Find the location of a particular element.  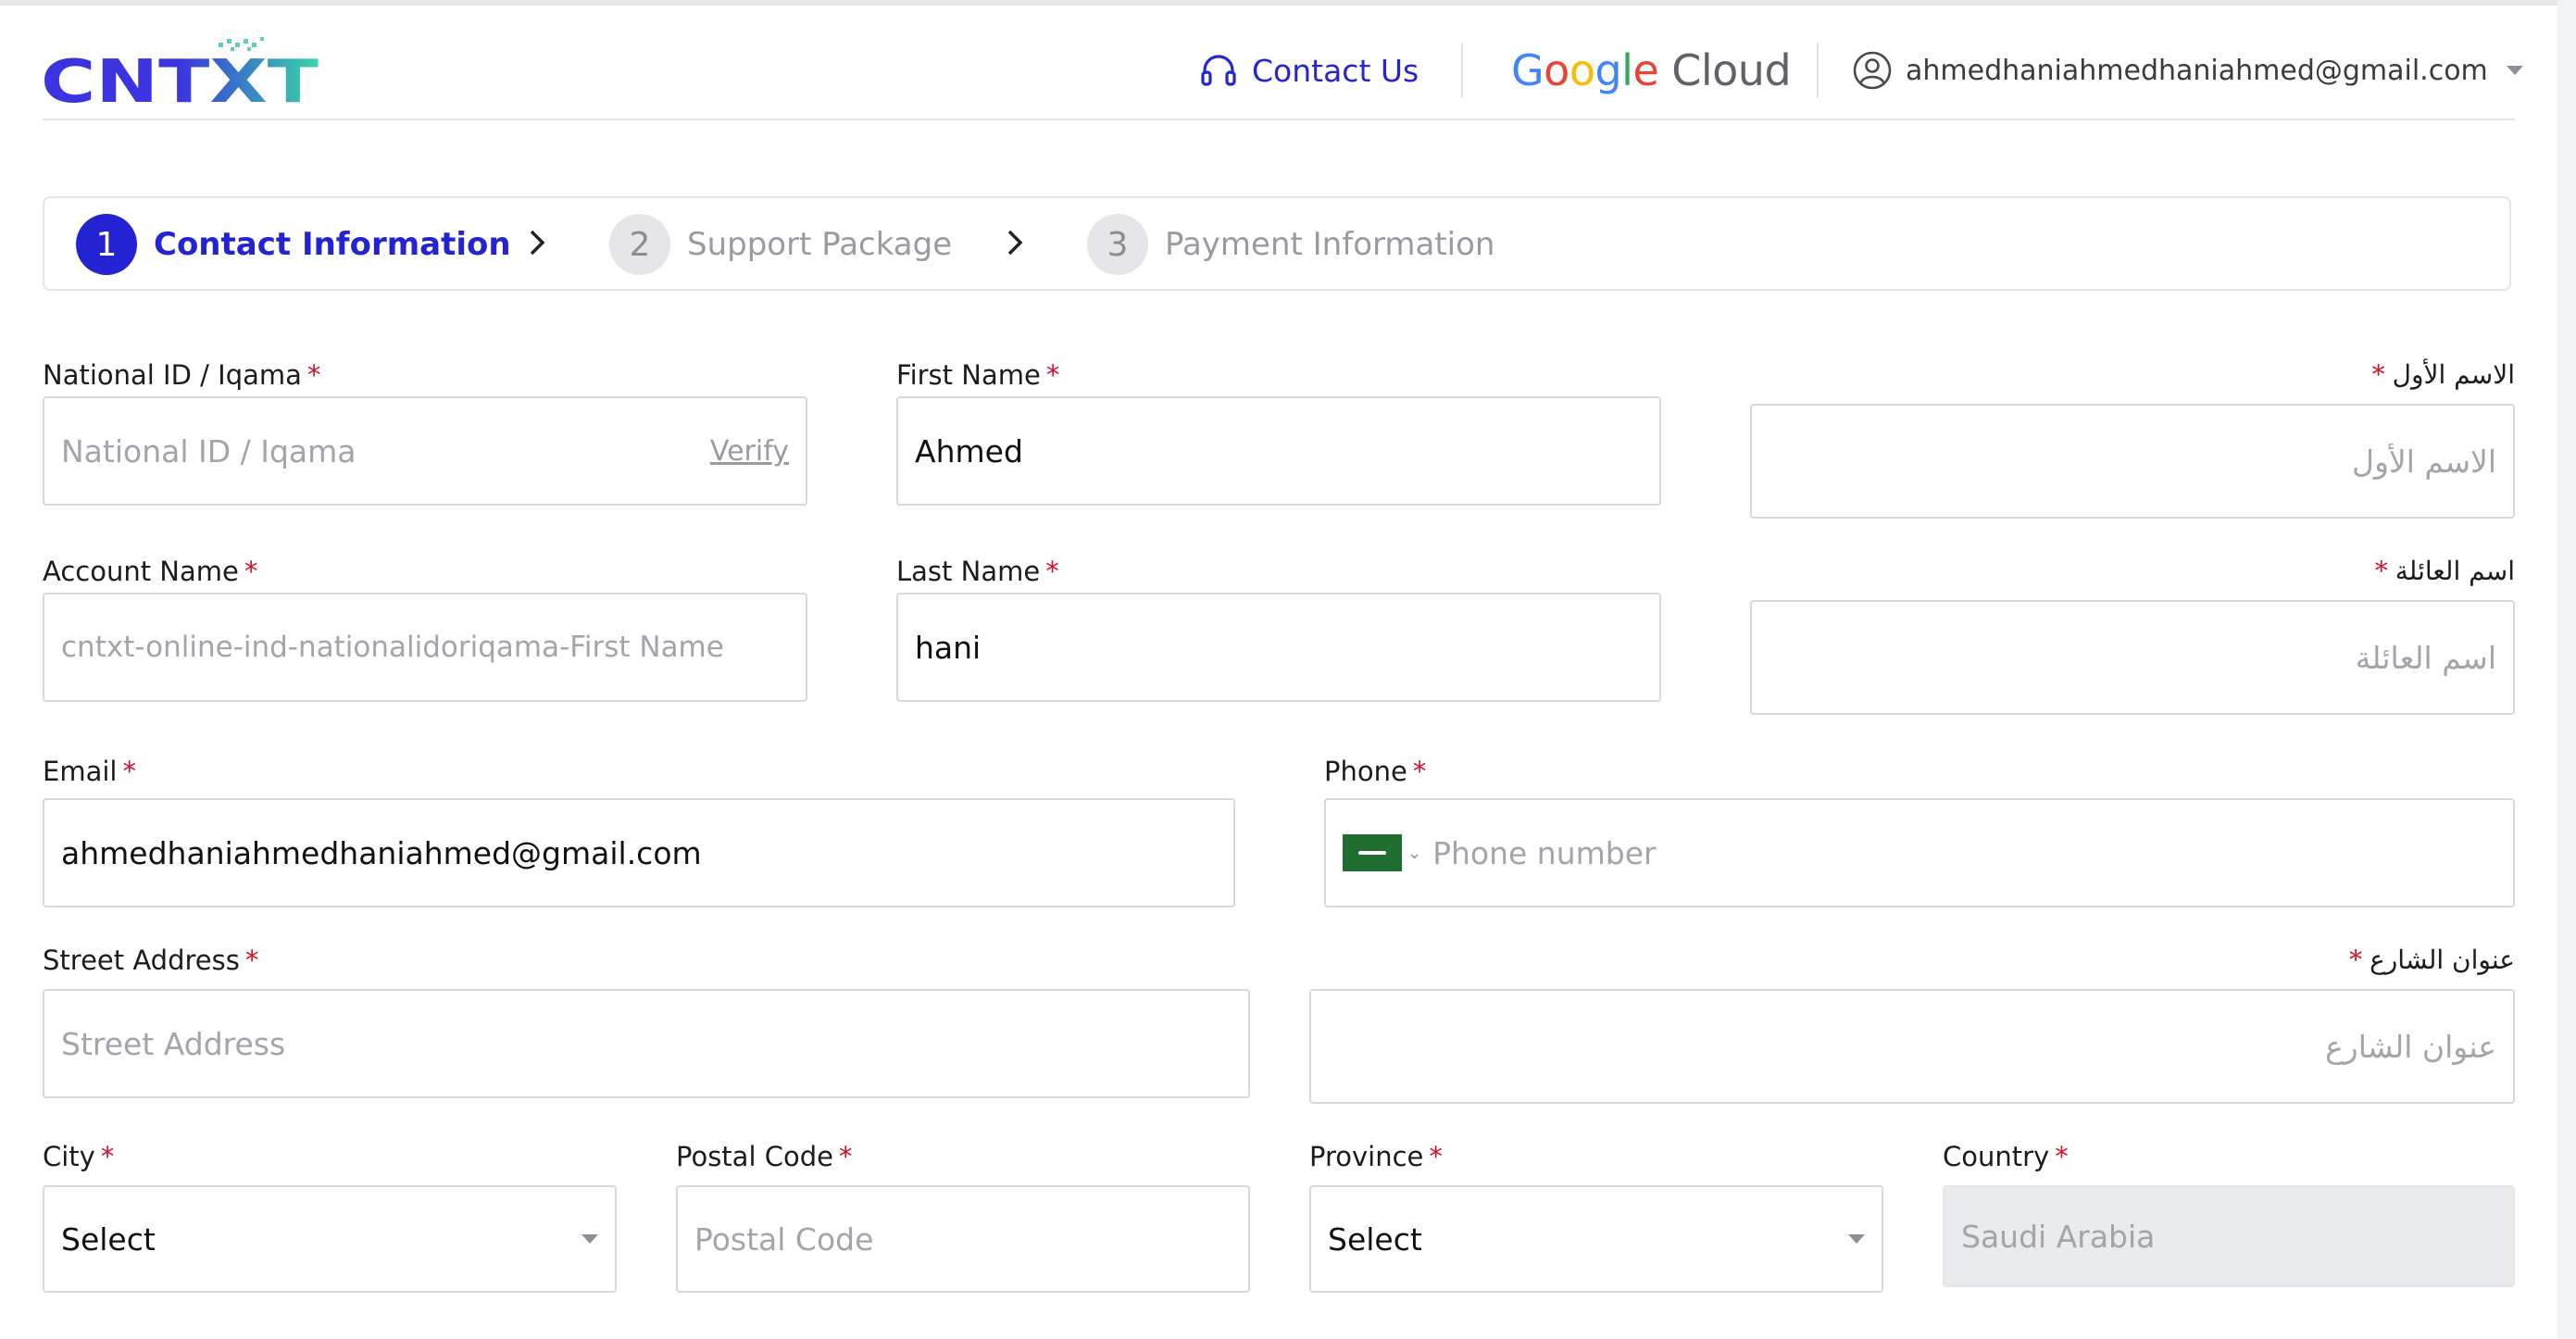

account-name-label: Account Name * is located at coordinates (150, 571).